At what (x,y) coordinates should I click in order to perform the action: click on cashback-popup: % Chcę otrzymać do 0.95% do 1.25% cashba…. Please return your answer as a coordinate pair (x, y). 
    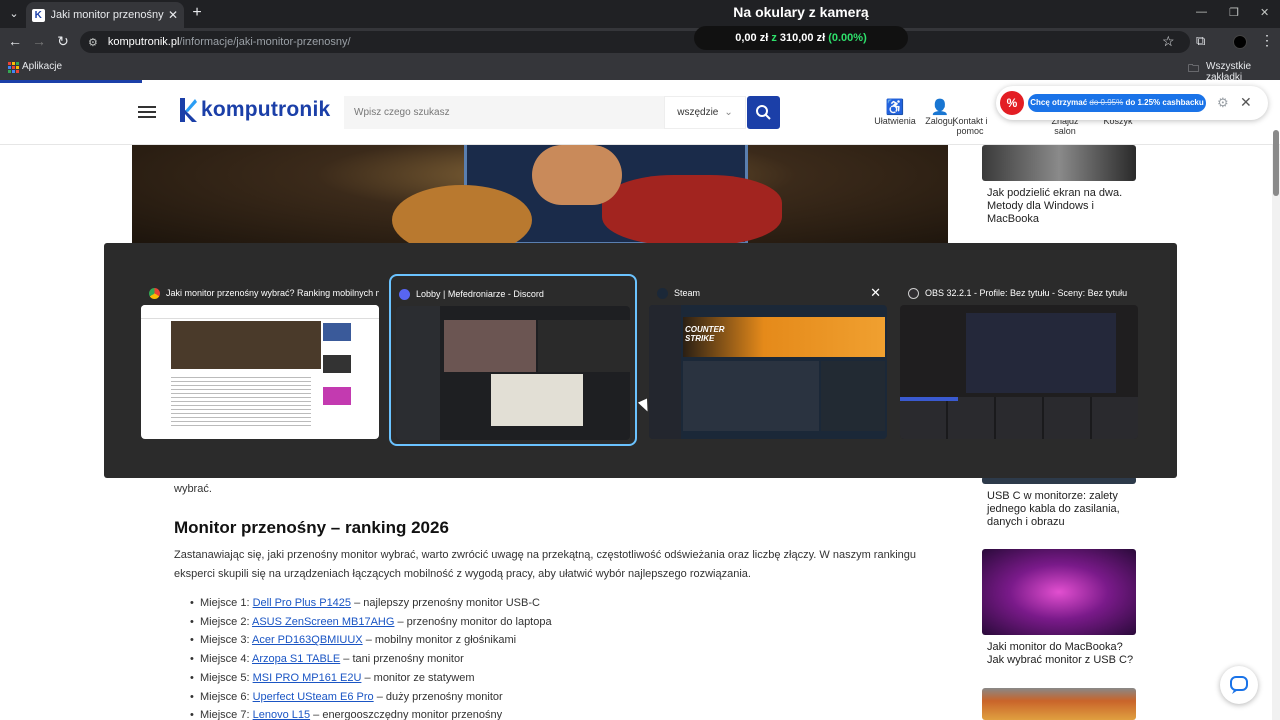
    Looking at the image, I should click on (1132, 103).